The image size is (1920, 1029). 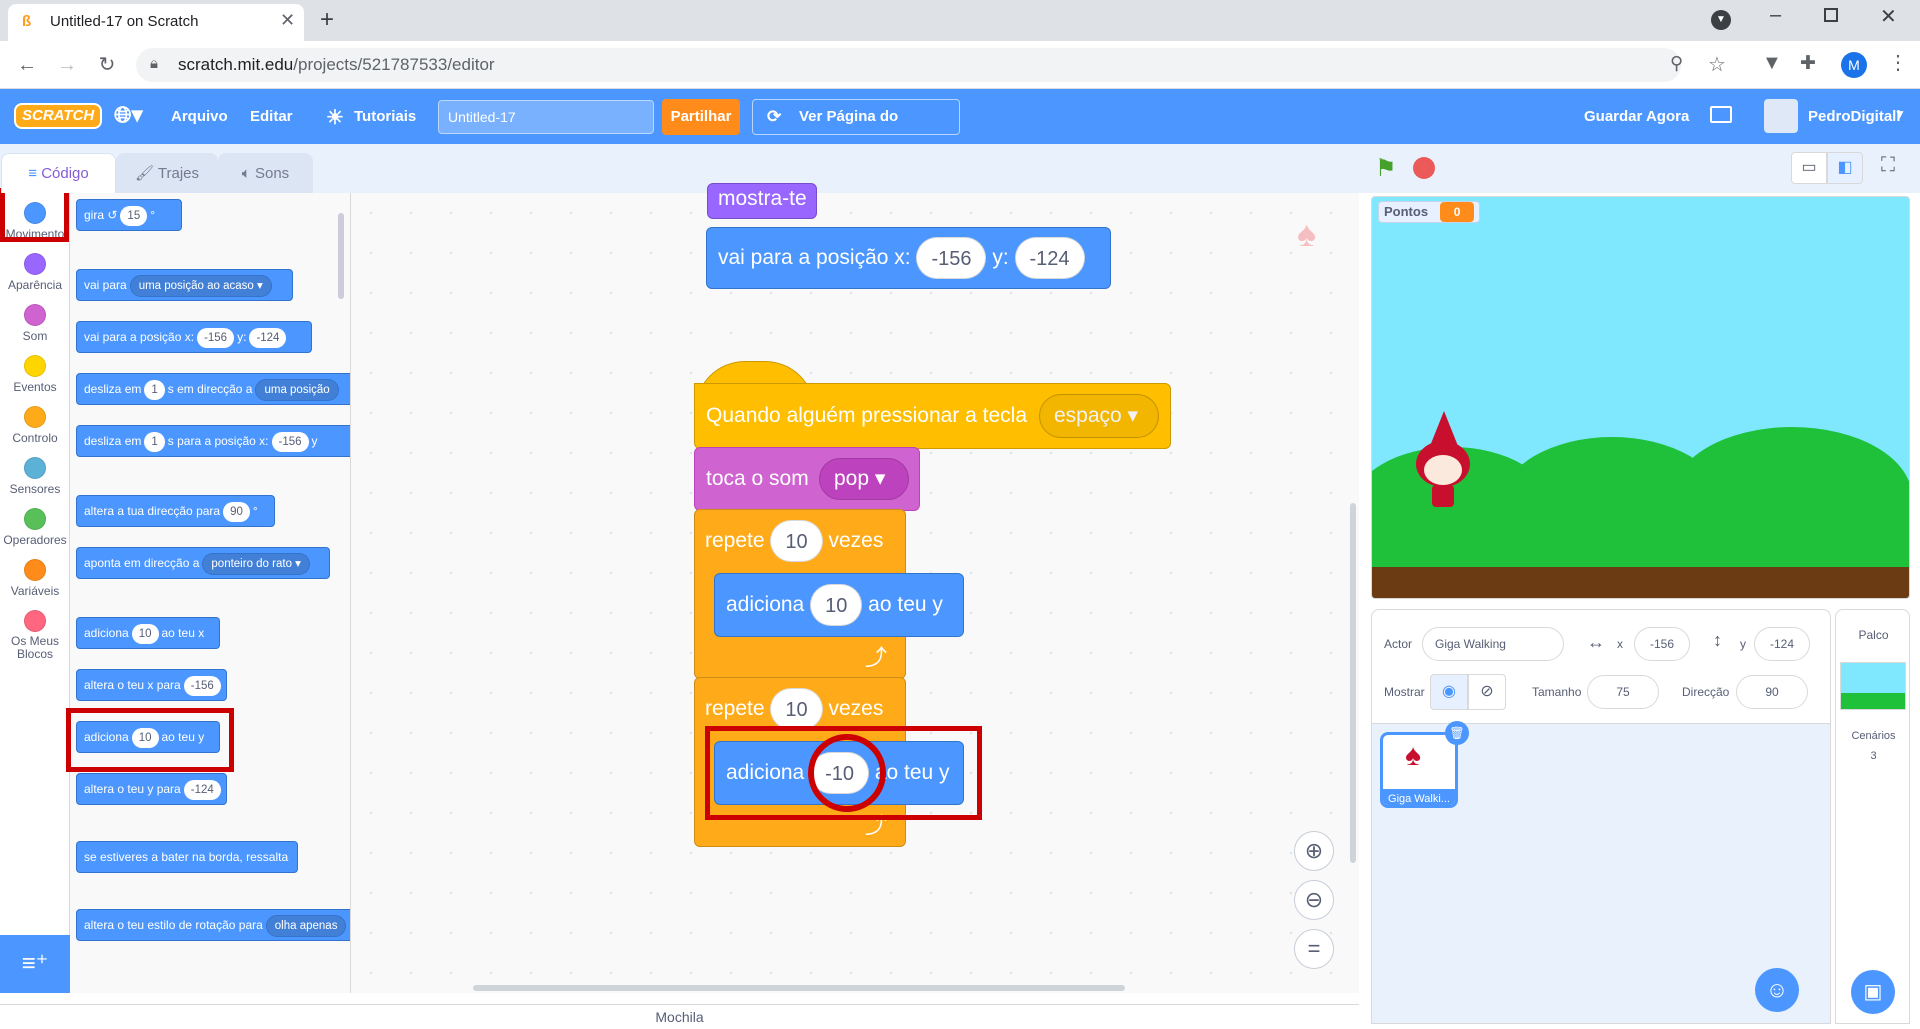 I want to click on username-menu: PedroDigitall, so click(x=1854, y=116).